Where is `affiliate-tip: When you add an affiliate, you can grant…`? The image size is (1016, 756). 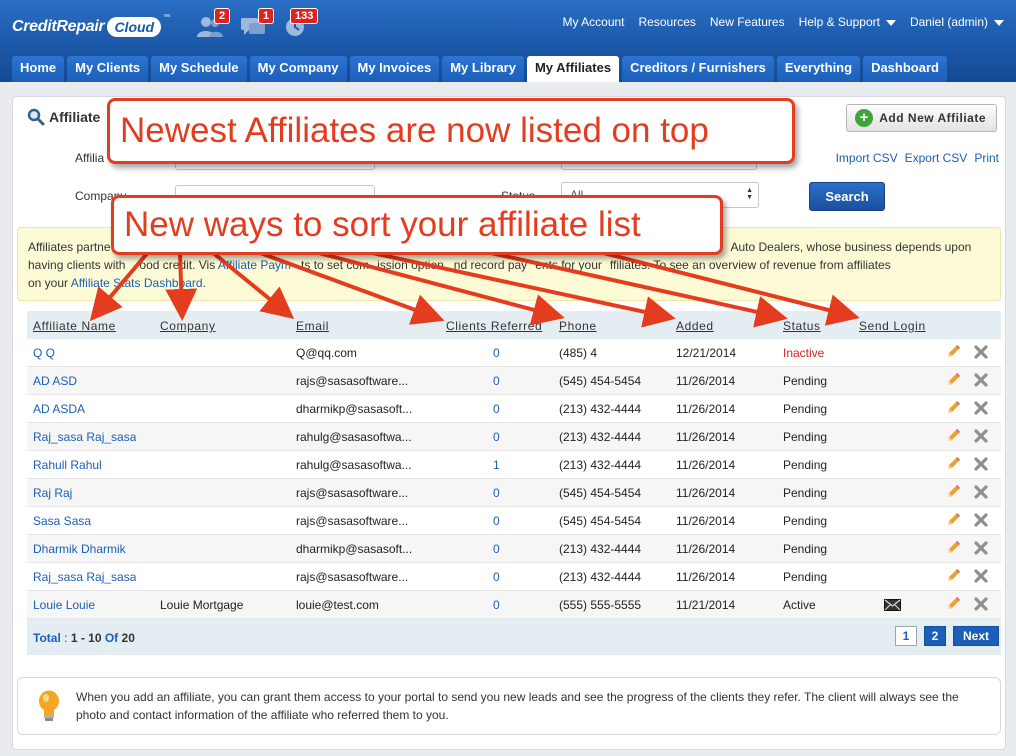 affiliate-tip: When you add an affiliate, you can grant… is located at coordinates (509, 706).